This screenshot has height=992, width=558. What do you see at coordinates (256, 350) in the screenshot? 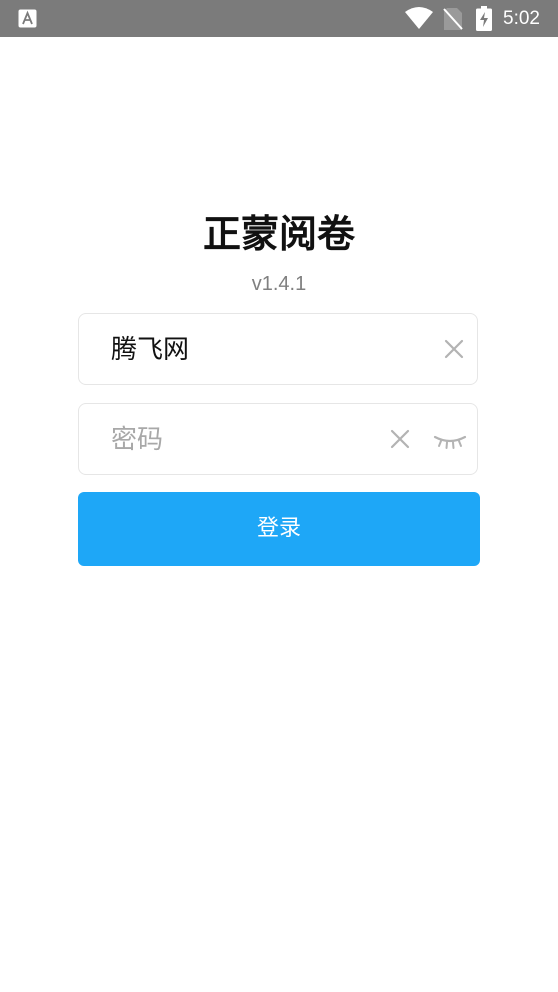
I see `username-input` at bounding box center [256, 350].